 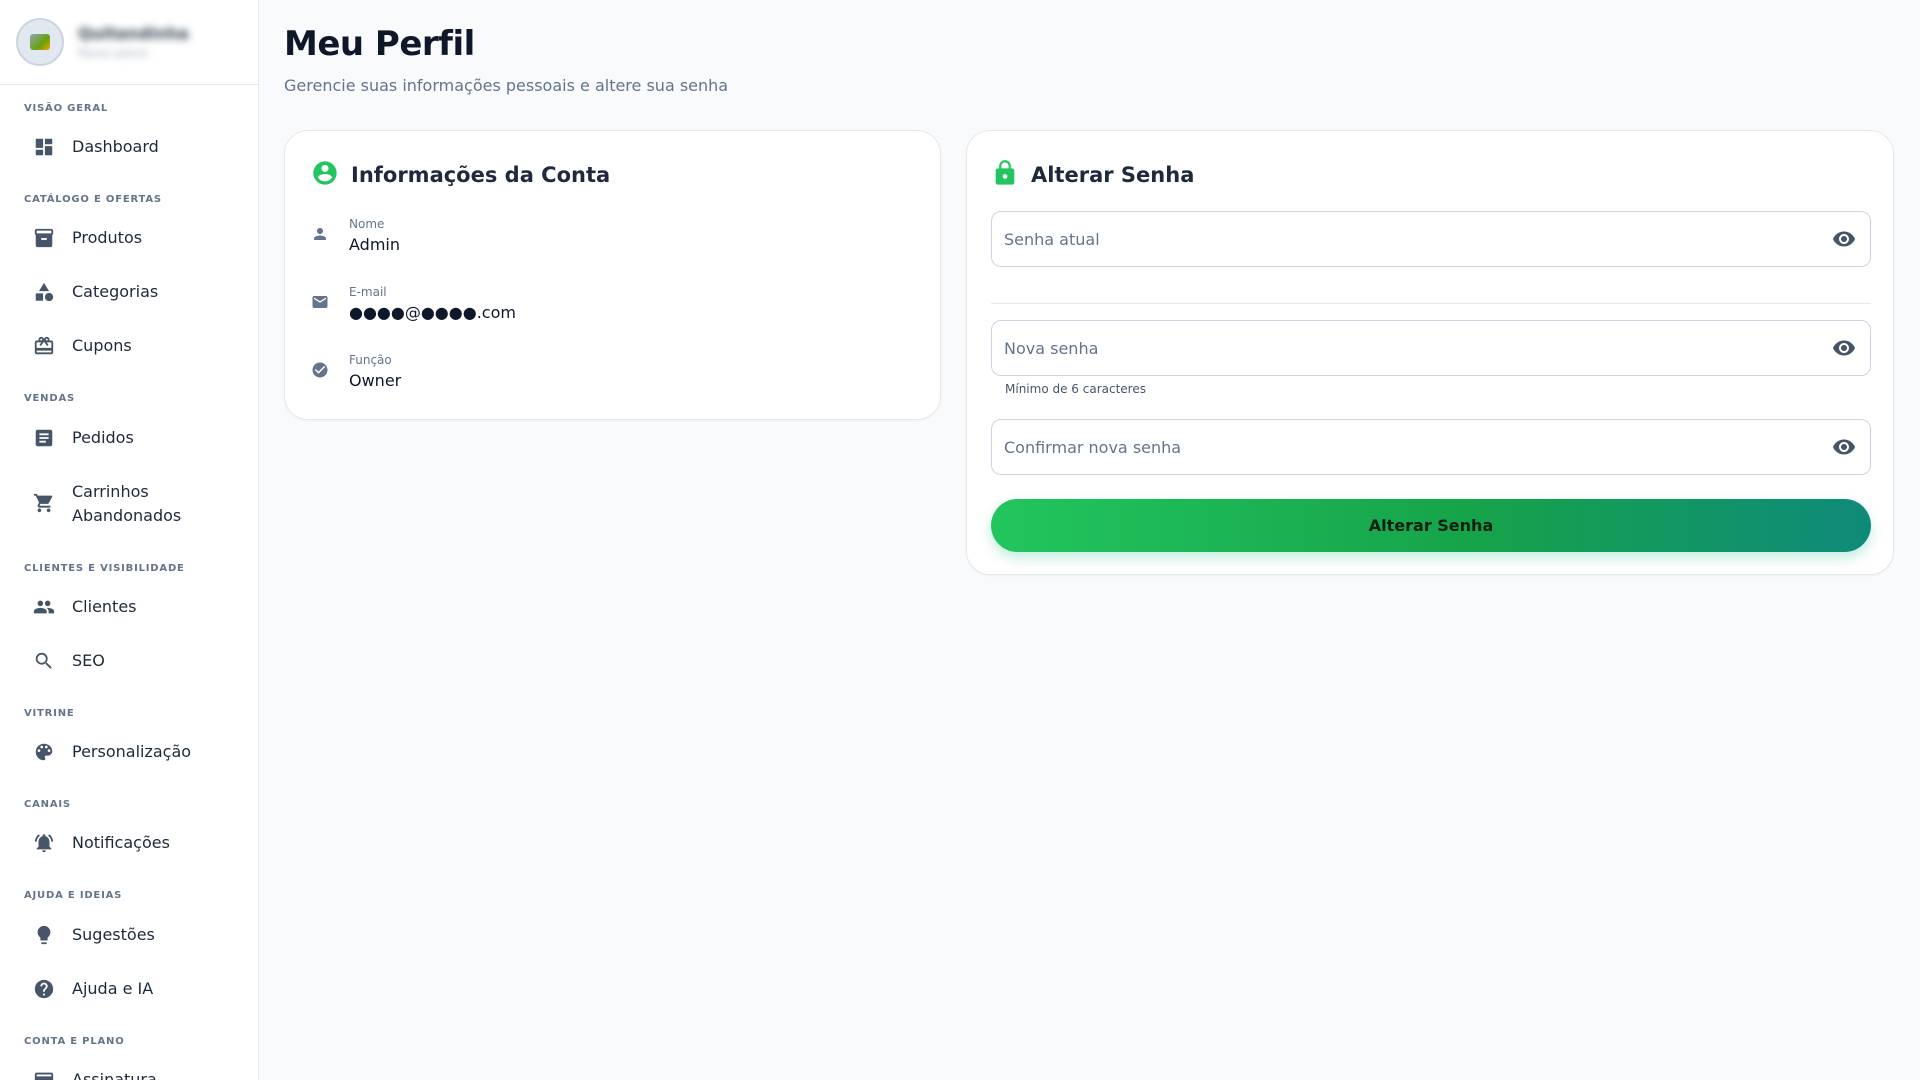 I want to click on current-password-field, so click(x=1431, y=239).